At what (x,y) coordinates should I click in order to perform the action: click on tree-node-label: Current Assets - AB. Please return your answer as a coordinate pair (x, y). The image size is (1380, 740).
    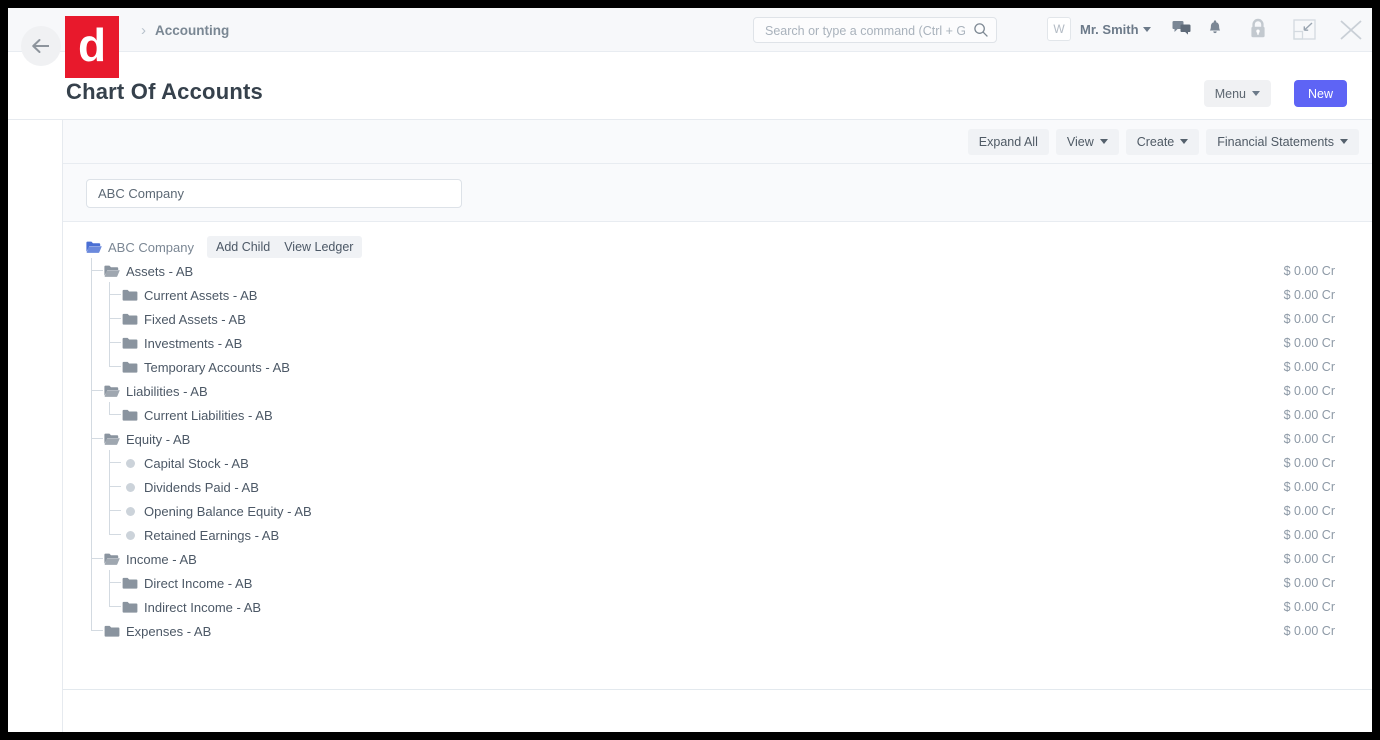
    Looking at the image, I should click on (200, 295).